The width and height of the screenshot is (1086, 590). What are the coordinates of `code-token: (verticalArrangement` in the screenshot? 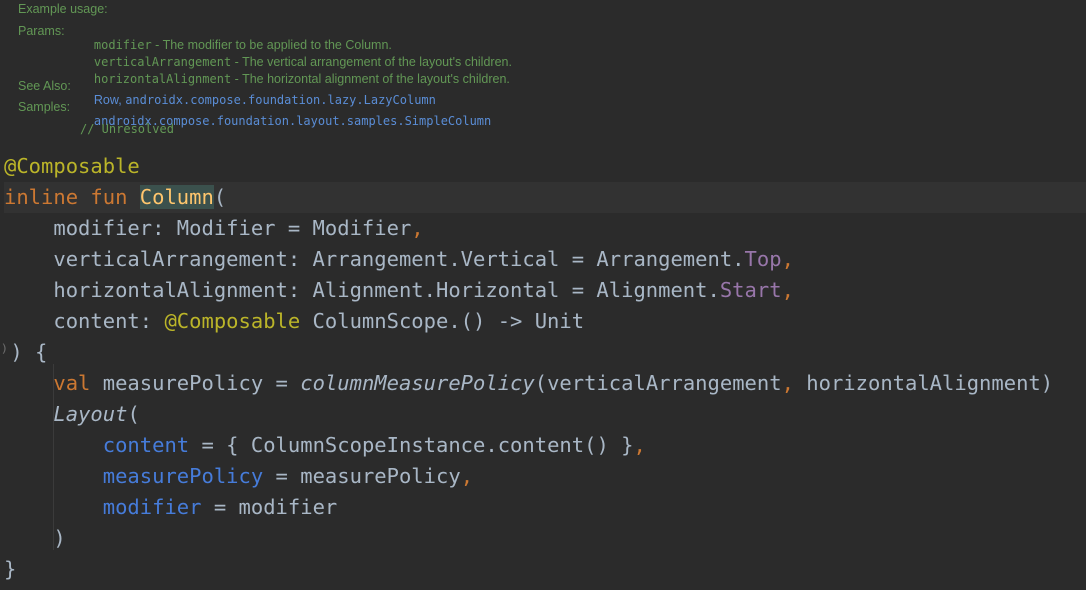 It's located at (658, 383).